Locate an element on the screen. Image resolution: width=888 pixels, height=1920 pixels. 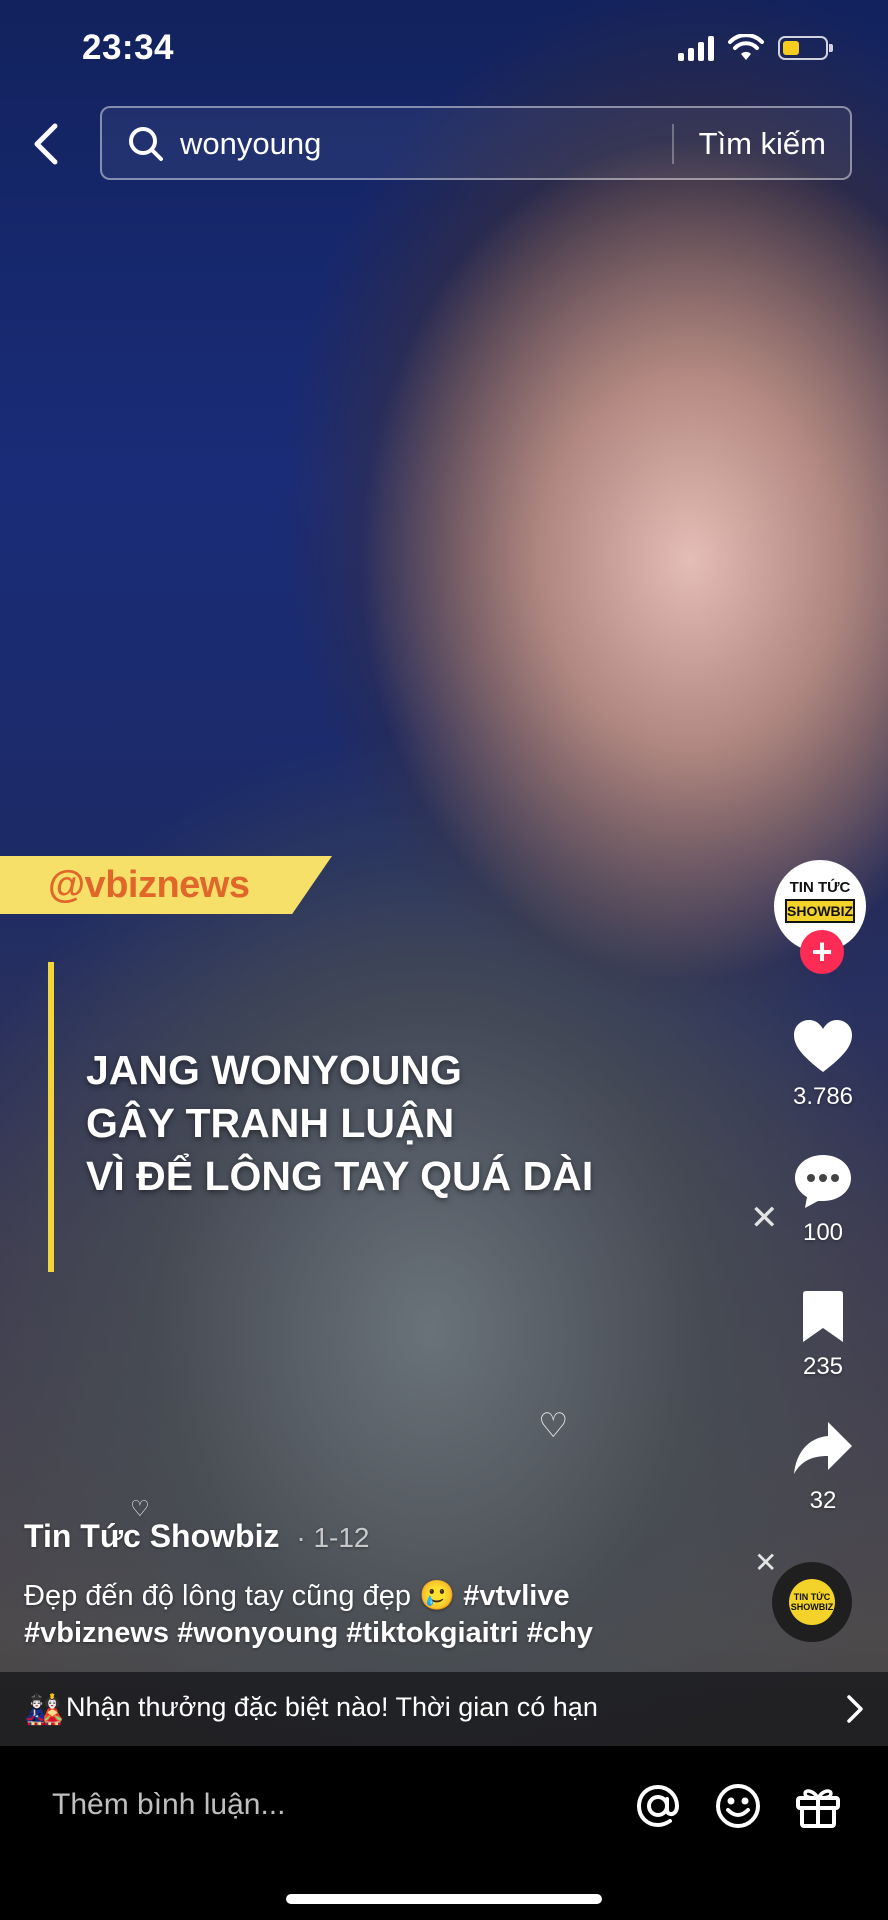
search-bar: wonyoung Tìm kiếm is located at coordinates (476, 143).